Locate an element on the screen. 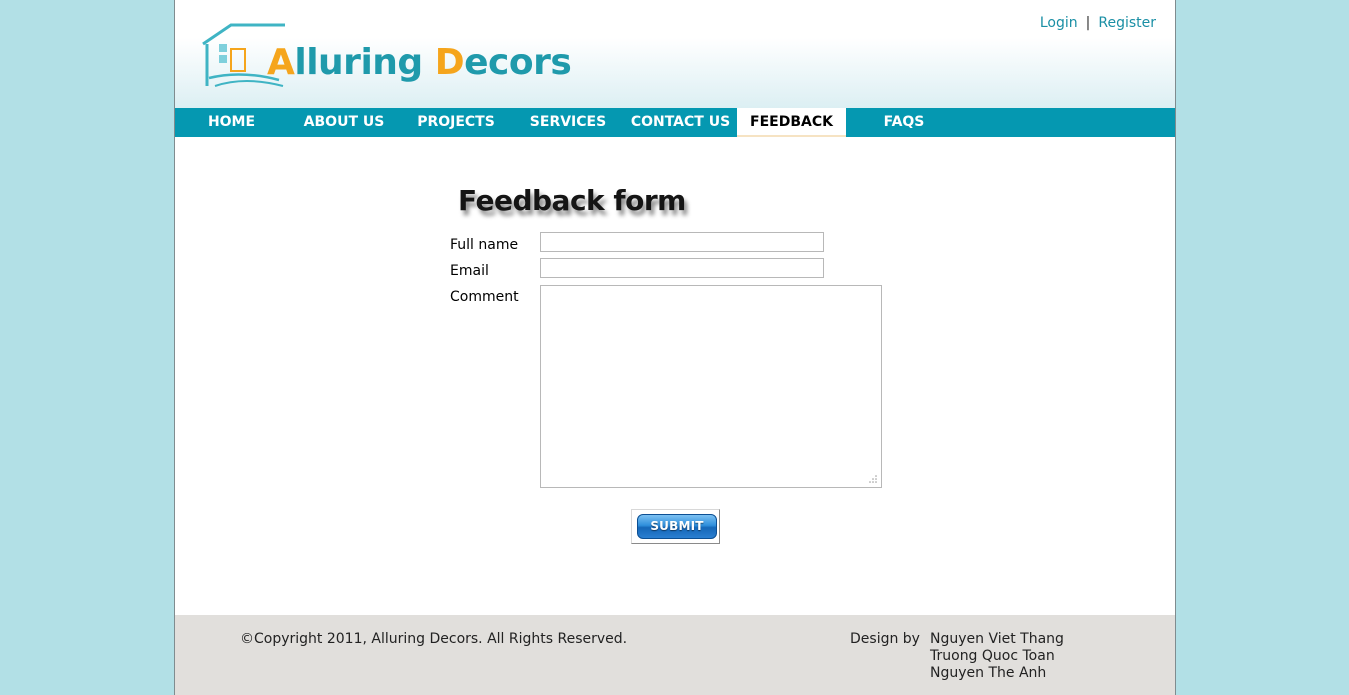 This screenshot has height=695, width=1349. submit-button: SUBMIT is located at coordinates (675, 526).